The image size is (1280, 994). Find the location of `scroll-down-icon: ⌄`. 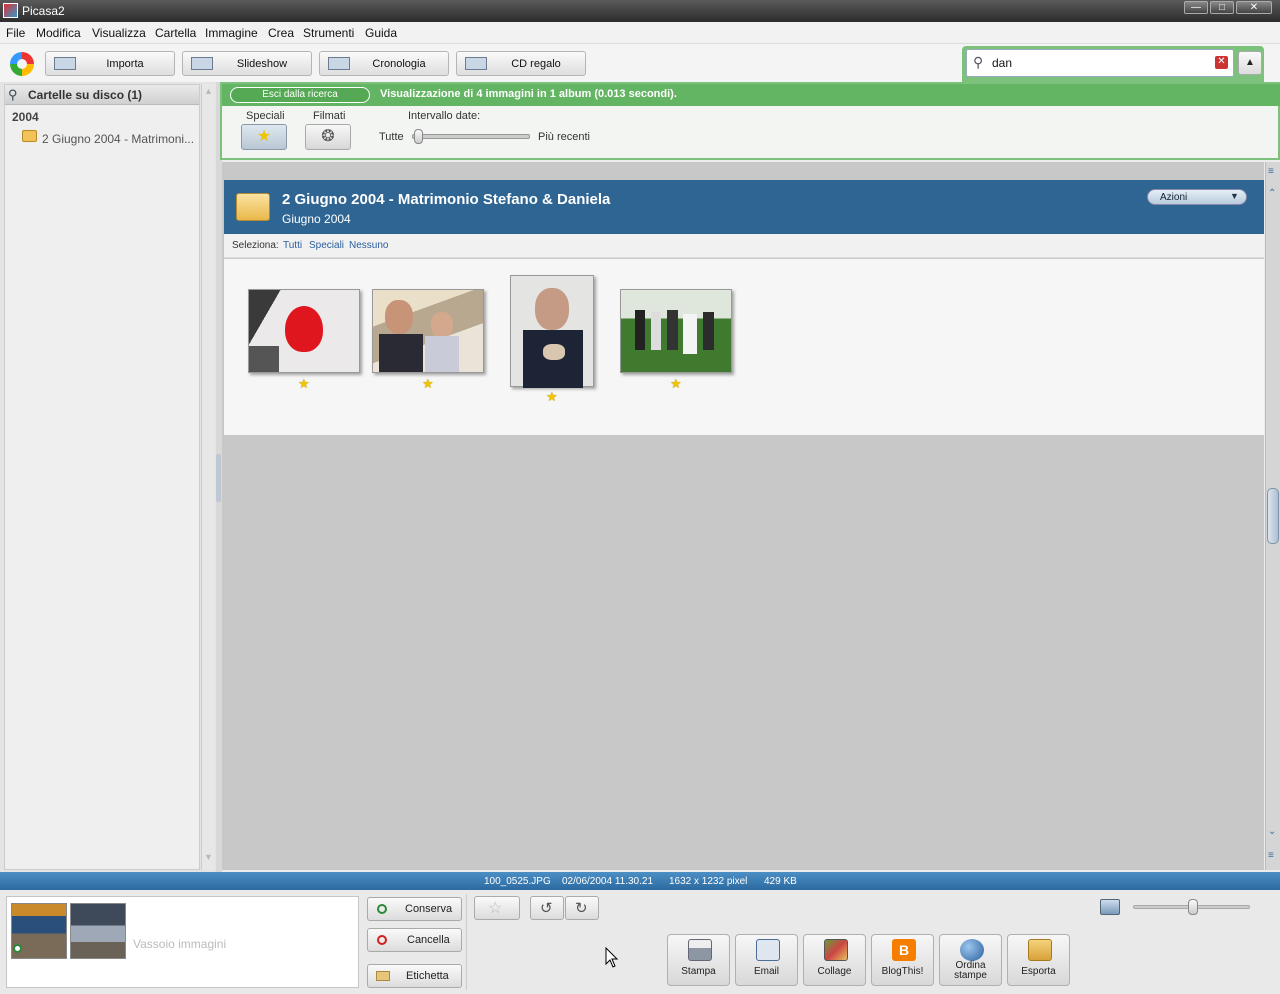

scroll-down-icon: ⌄ is located at coordinates (1272, 831).